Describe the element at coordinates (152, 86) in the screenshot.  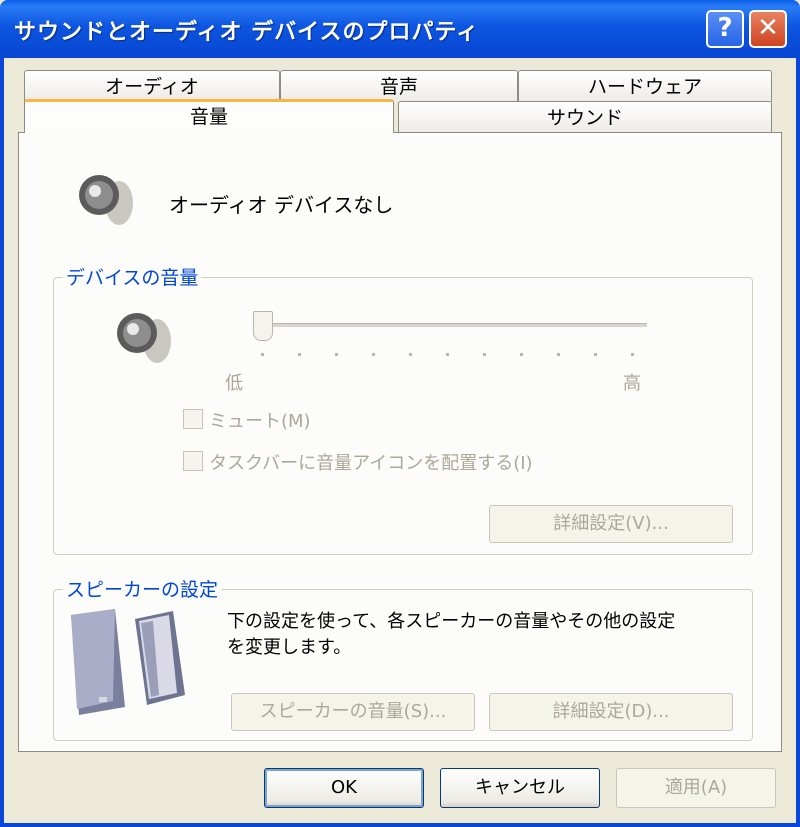
I see `tab-audio: オーディオ` at that location.